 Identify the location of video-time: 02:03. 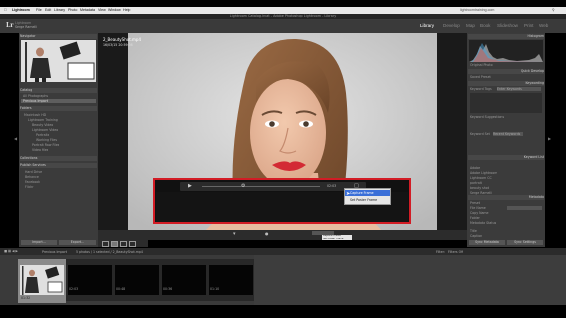
(332, 186).